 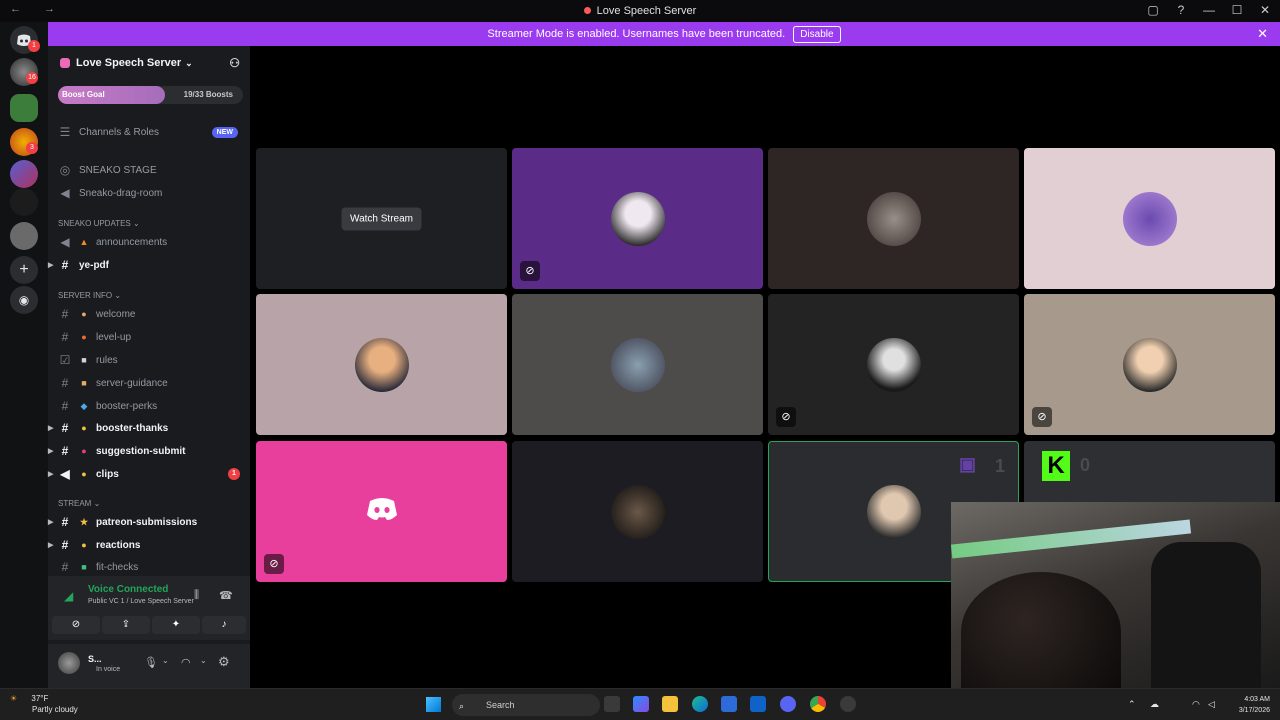 I want to click on disable-button: Disable, so click(x=817, y=34).